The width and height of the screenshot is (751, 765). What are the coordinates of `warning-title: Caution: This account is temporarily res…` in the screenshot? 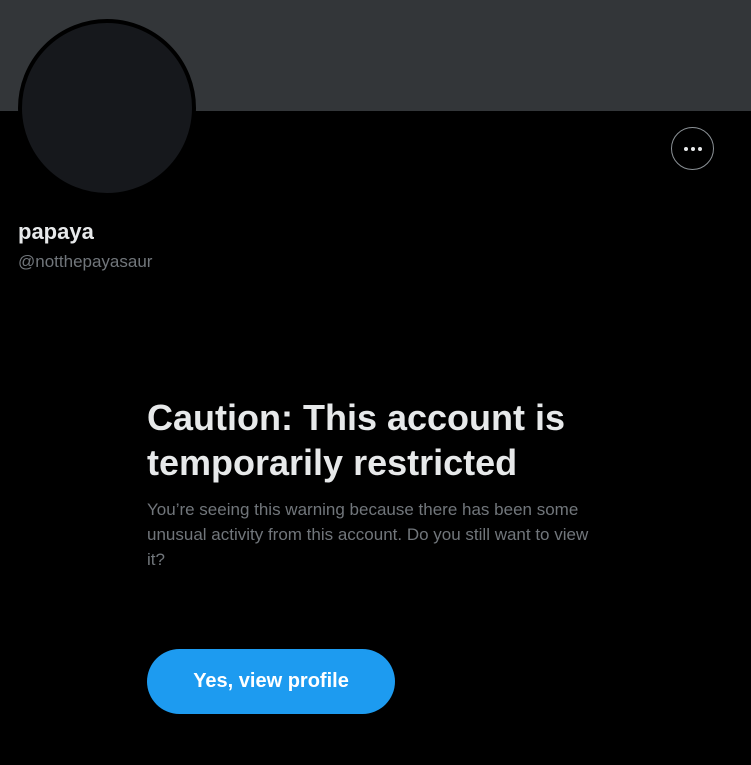 It's located at (356, 440).